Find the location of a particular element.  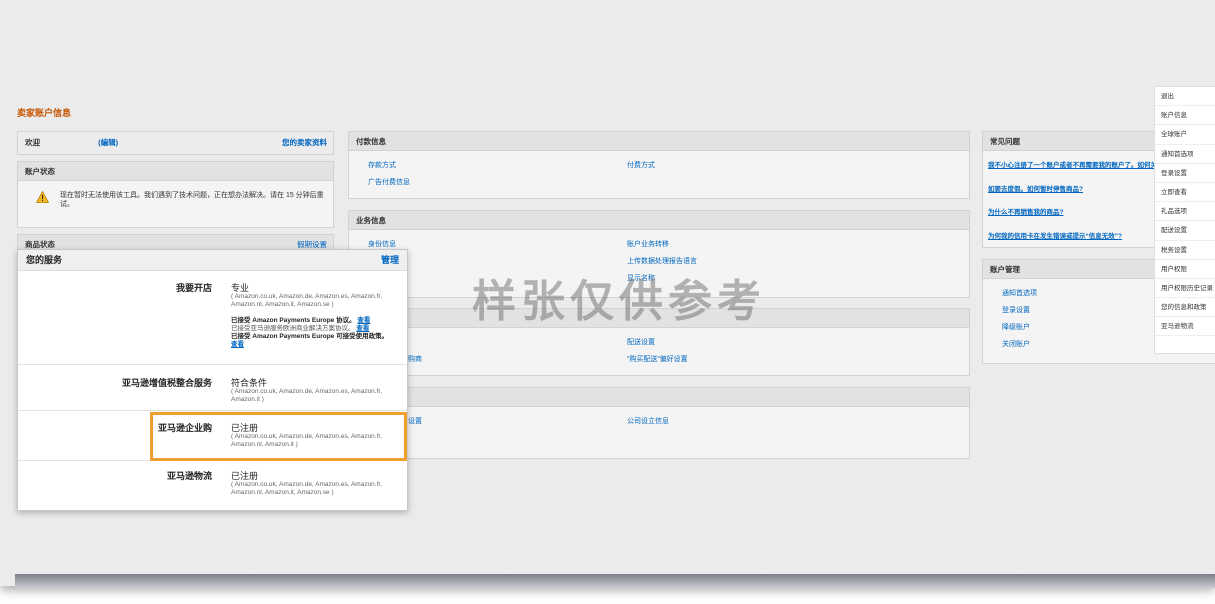

close-account-link: 关闭账户 is located at coordinates (1016, 344).